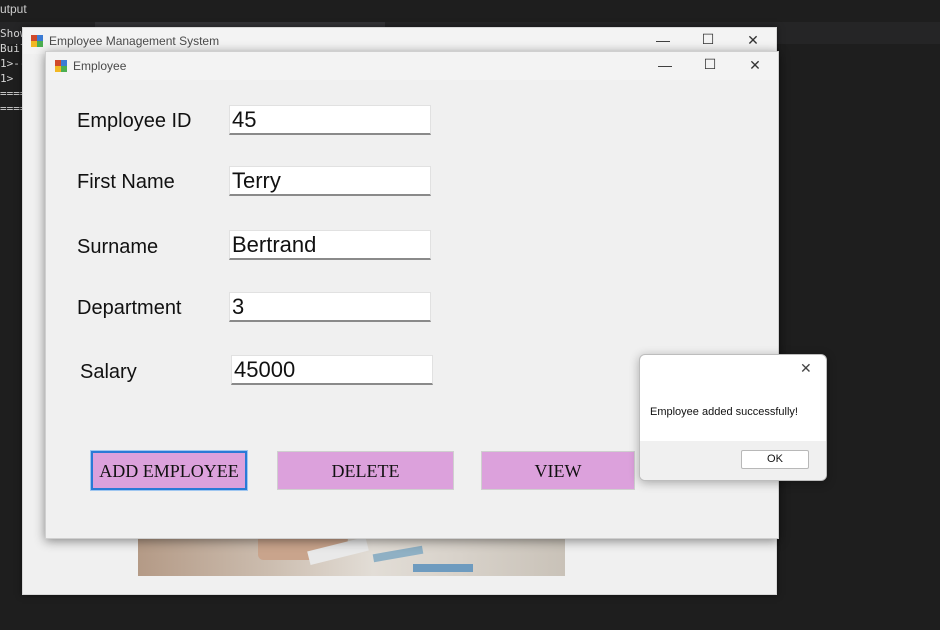 The height and width of the screenshot is (630, 940). I want to click on add-employee-button: ADD EMPLOYEE, so click(169, 470).